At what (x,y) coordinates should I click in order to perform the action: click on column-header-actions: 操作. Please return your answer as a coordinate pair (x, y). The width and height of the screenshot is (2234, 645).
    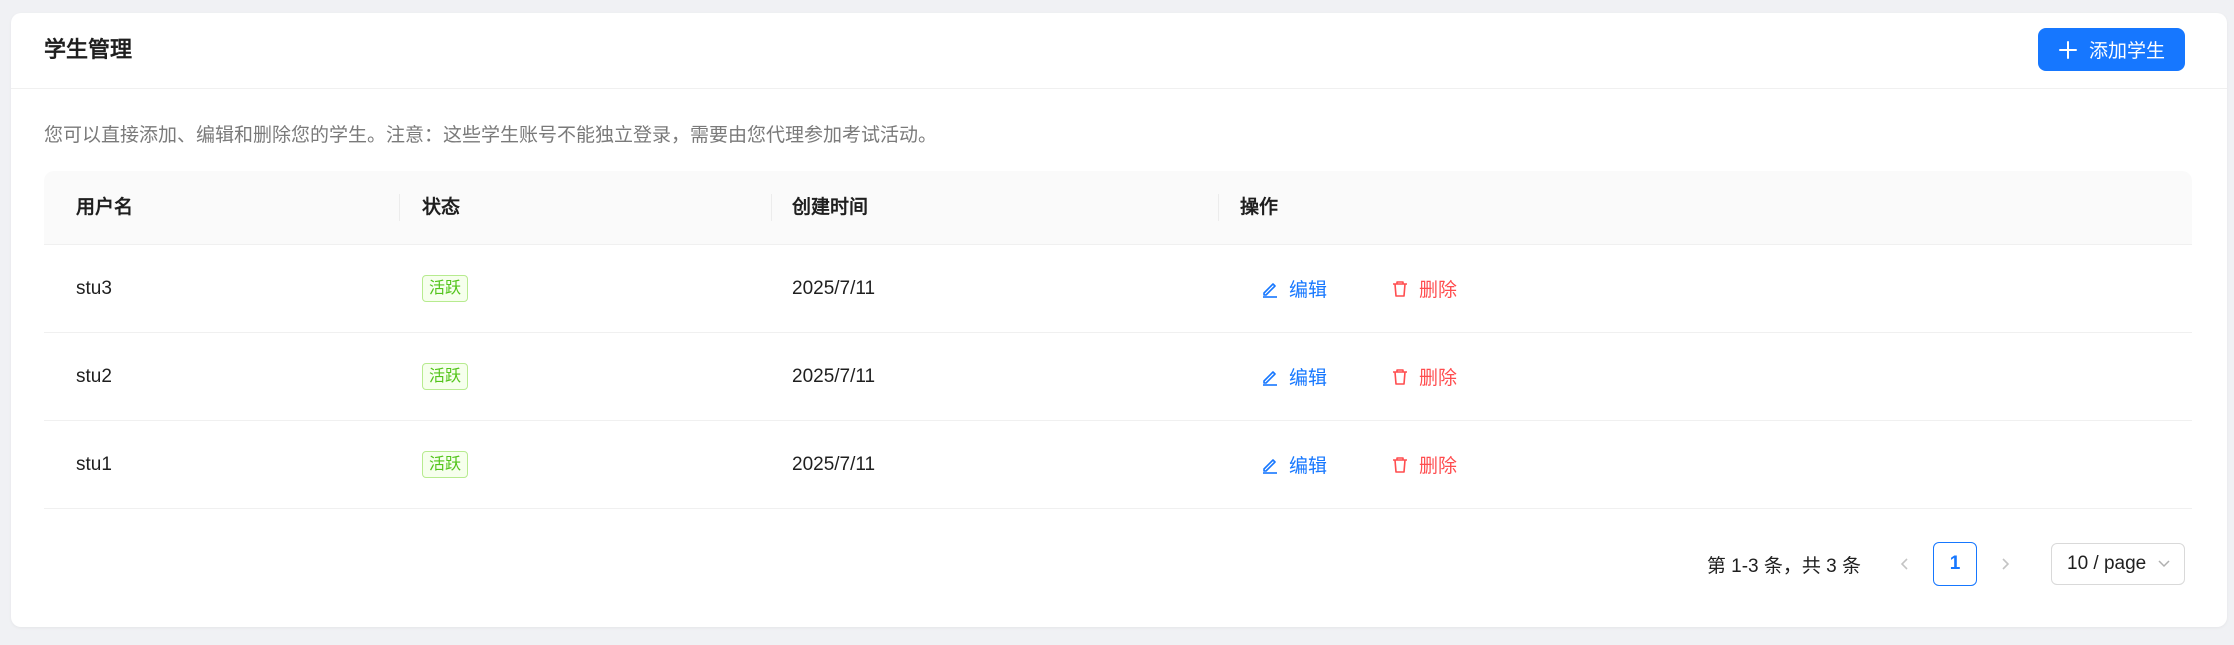
    Looking at the image, I should click on (1259, 207).